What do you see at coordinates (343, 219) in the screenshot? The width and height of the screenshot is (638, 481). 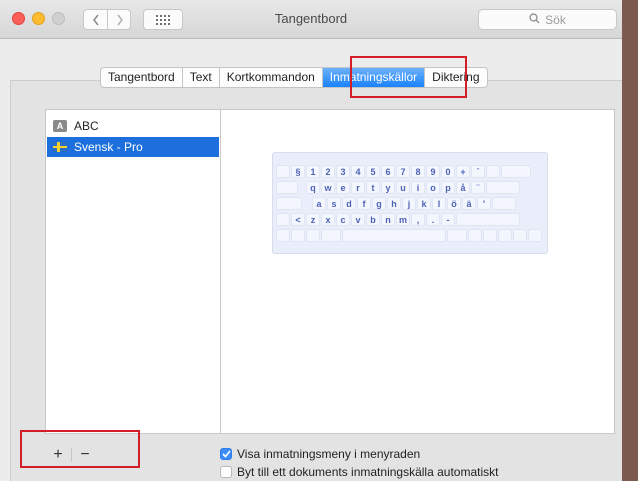 I see `key: c` at bounding box center [343, 219].